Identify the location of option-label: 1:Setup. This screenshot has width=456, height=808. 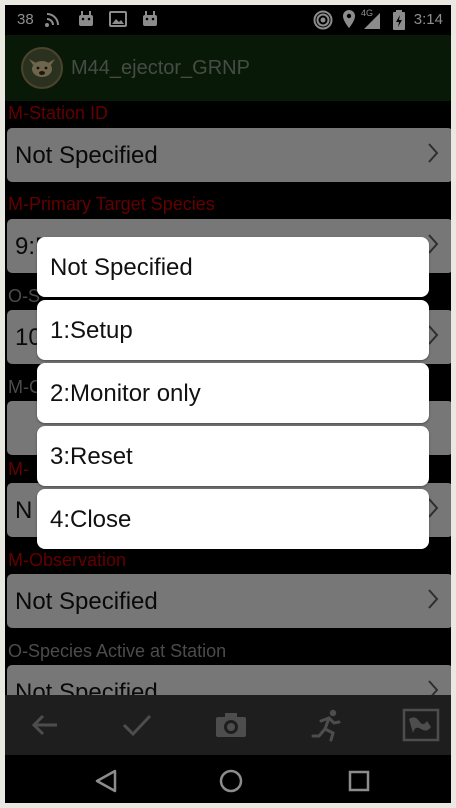
(91, 330).